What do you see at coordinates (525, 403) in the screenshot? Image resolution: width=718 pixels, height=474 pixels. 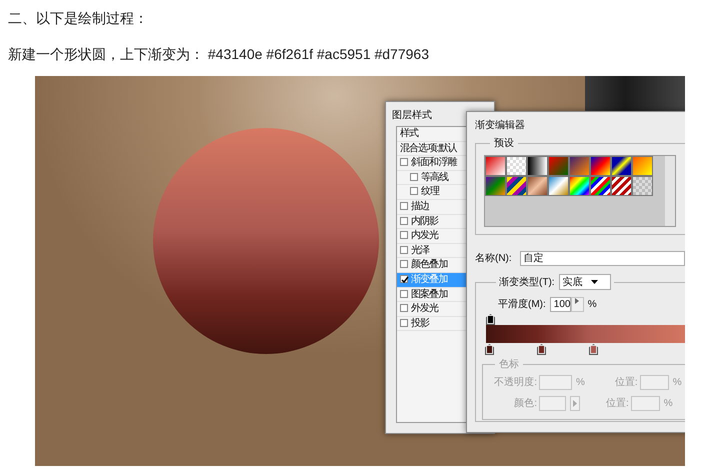 I see `color-label: 颜色:` at bounding box center [525, 403].